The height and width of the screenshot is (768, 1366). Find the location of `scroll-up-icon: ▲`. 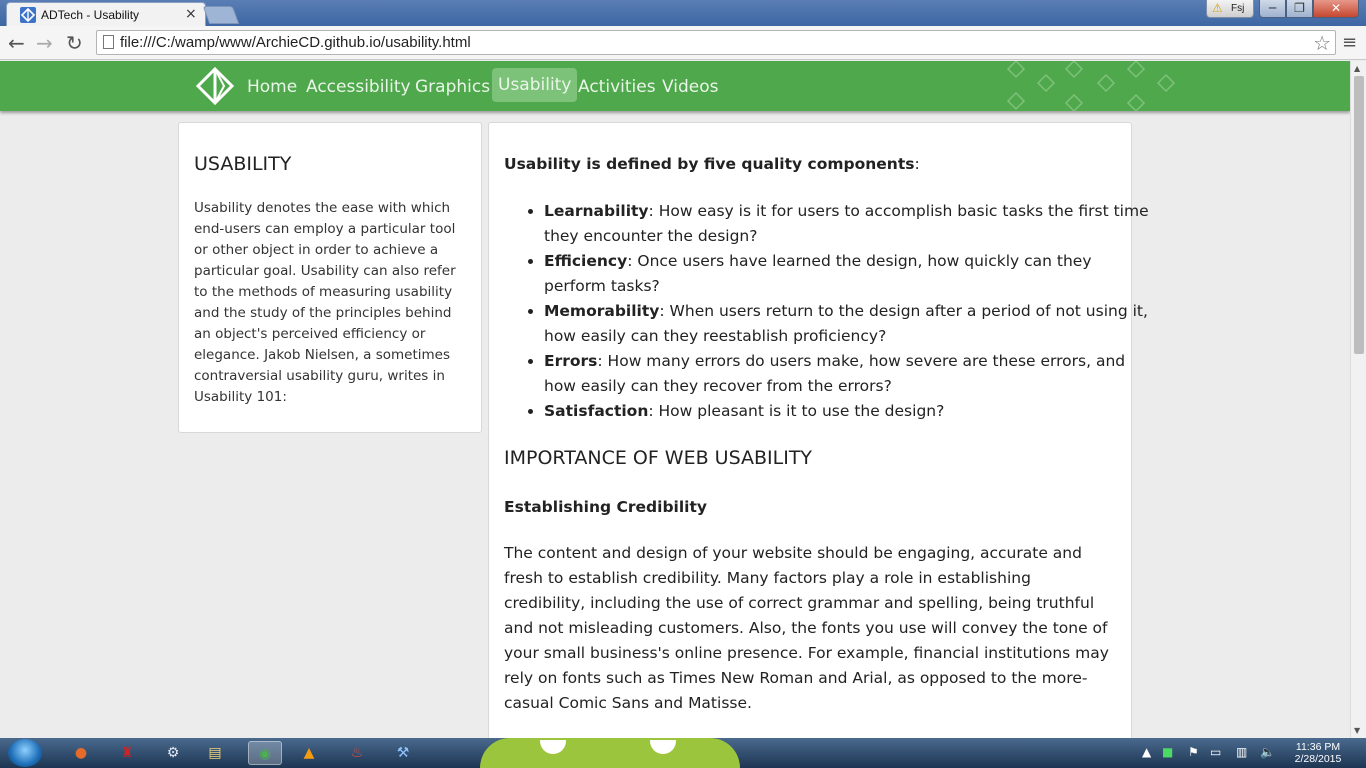

scroll-up-icon: ▲ is located at coordinates (1357, 68).